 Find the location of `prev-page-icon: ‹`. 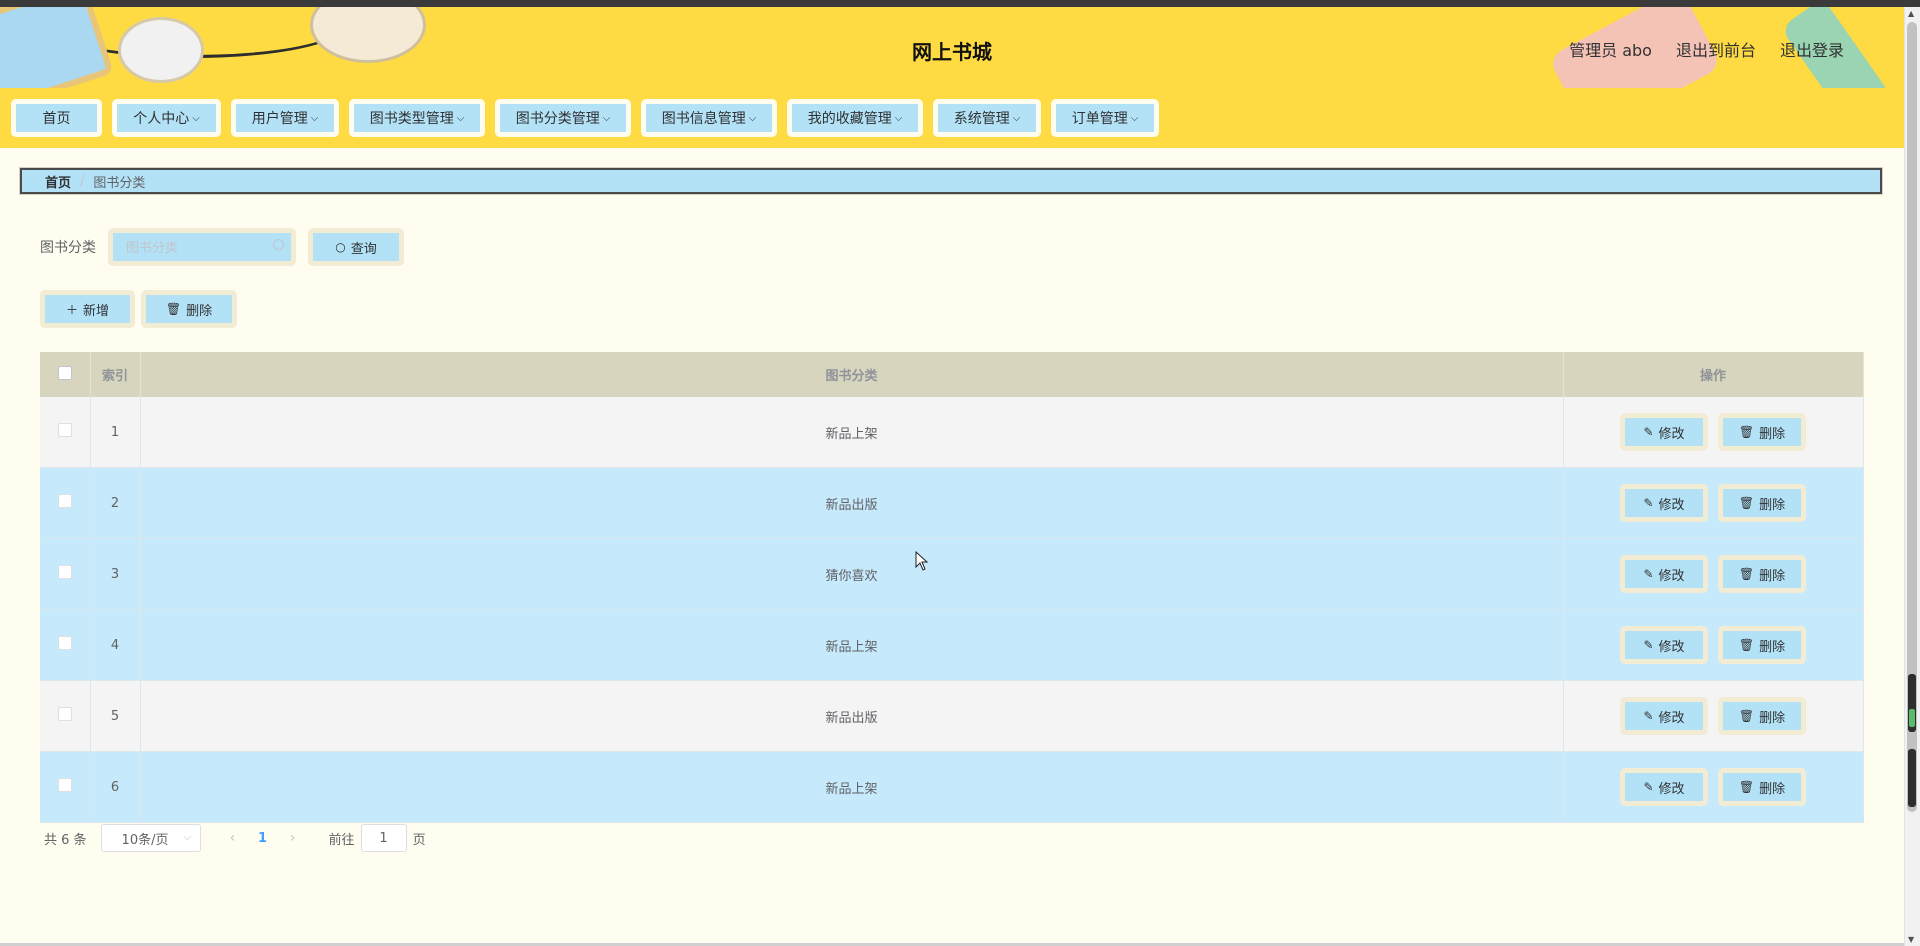

prev-page-icon: ‹ is located at coordinates (233, 838).